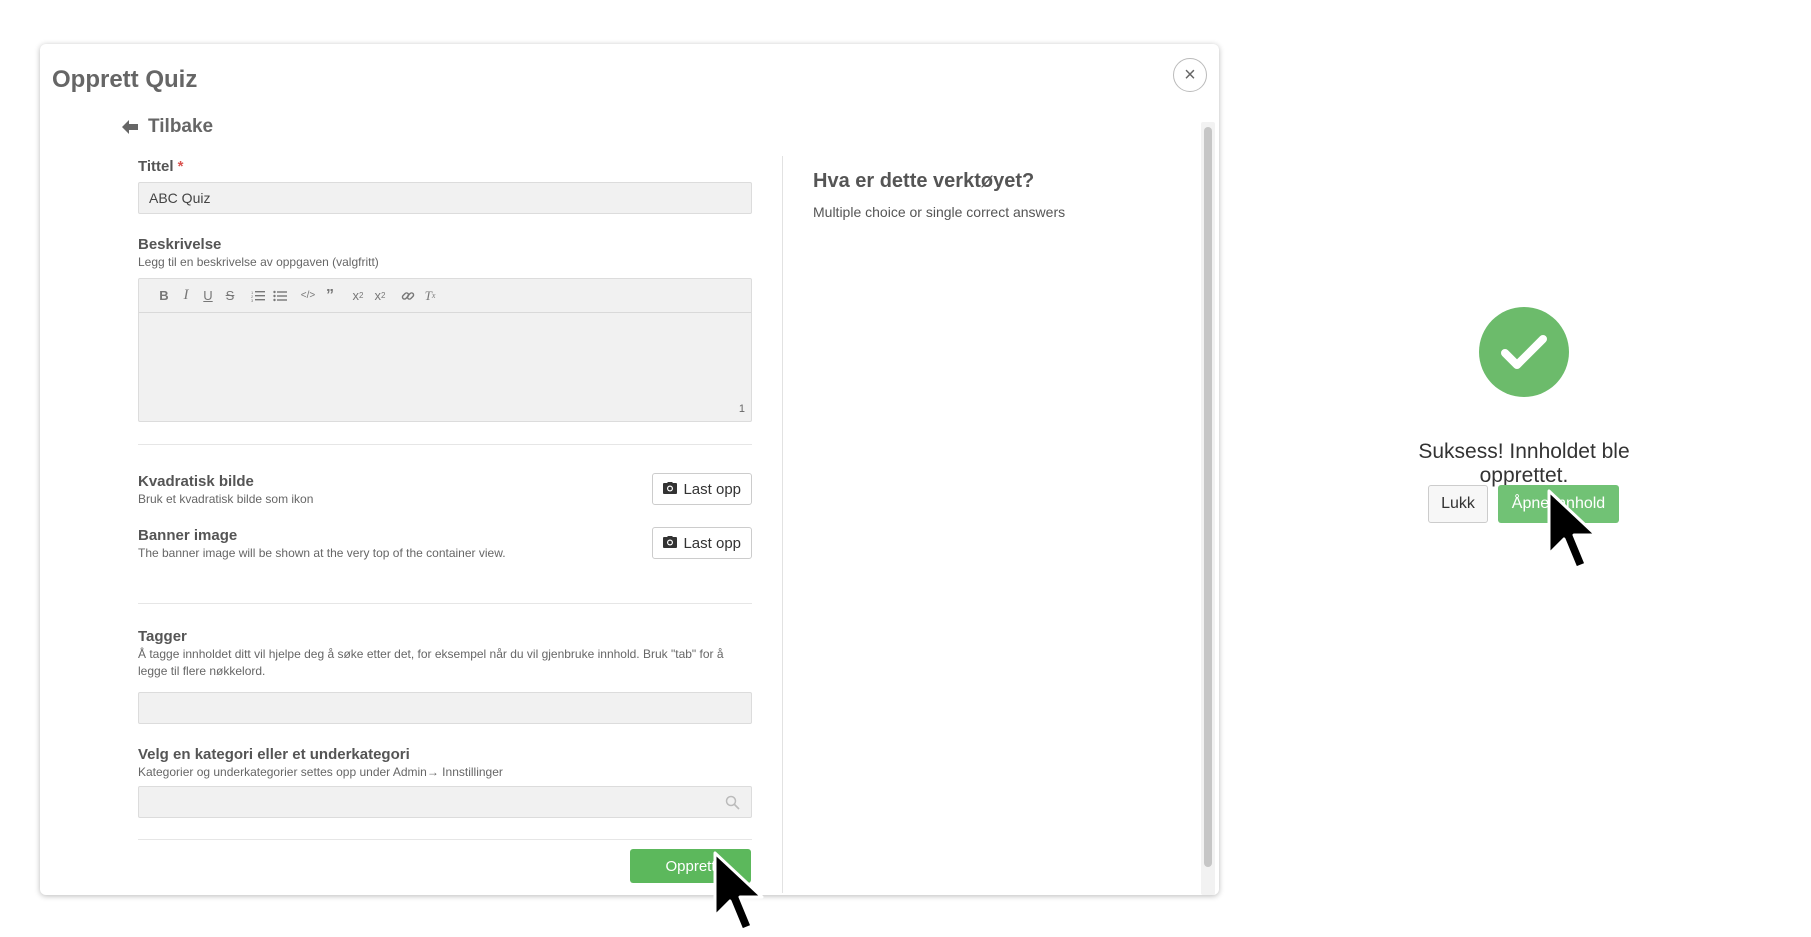  I want to click on back-link: Tilbake, so click(167, 127).